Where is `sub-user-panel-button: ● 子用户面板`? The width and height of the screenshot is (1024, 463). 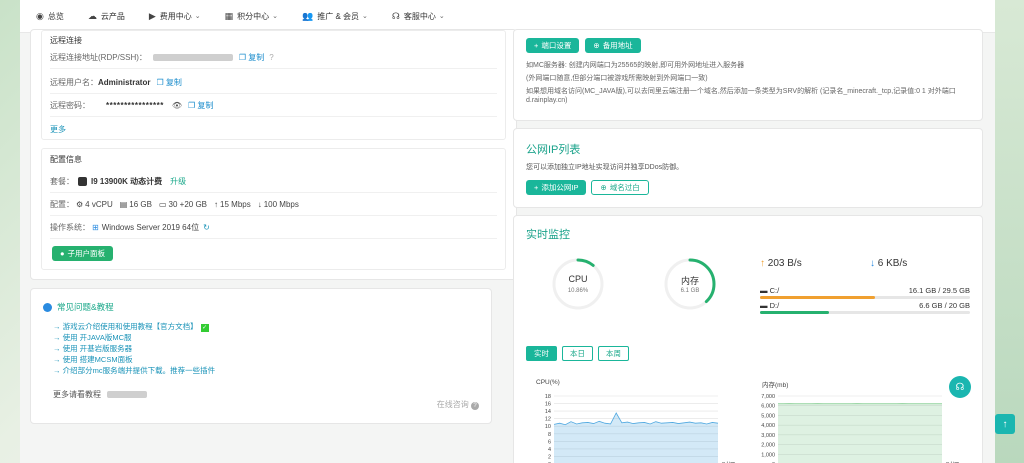
sub-user-panel-button: ● 子用户面板 is located at coordinates (83, 253).